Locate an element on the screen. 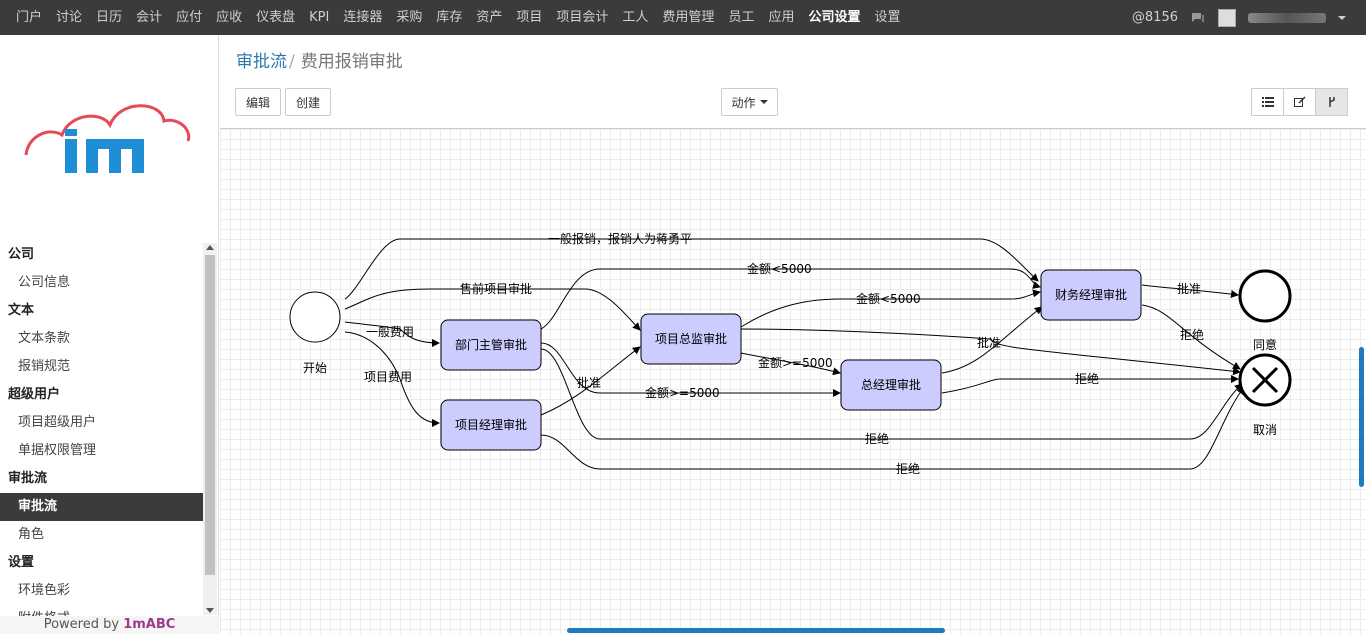 The width and height of the screenshot is (1366, 634). topnav-item: 项目 is located at coordinates (529, 17).